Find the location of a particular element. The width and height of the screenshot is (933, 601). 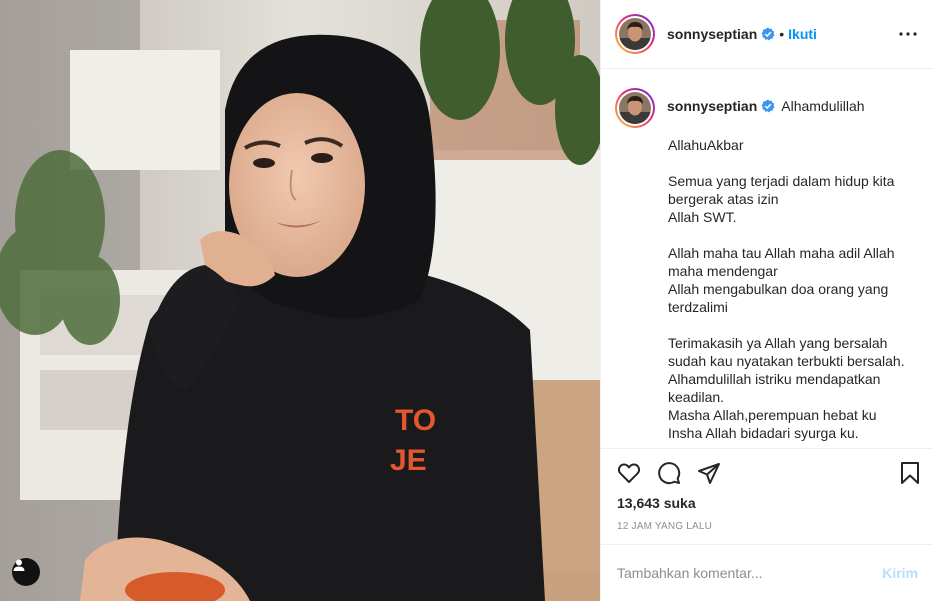

svg-text: TO is located at coordinates (415, 420).